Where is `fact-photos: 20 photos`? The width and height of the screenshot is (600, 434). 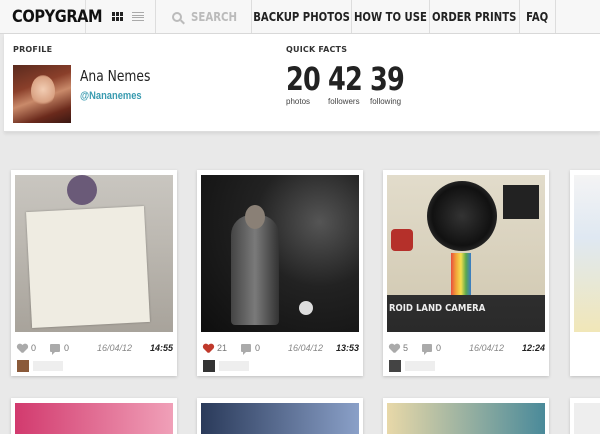 fact-photos: 20 photos is located at coordinates (307, 83).